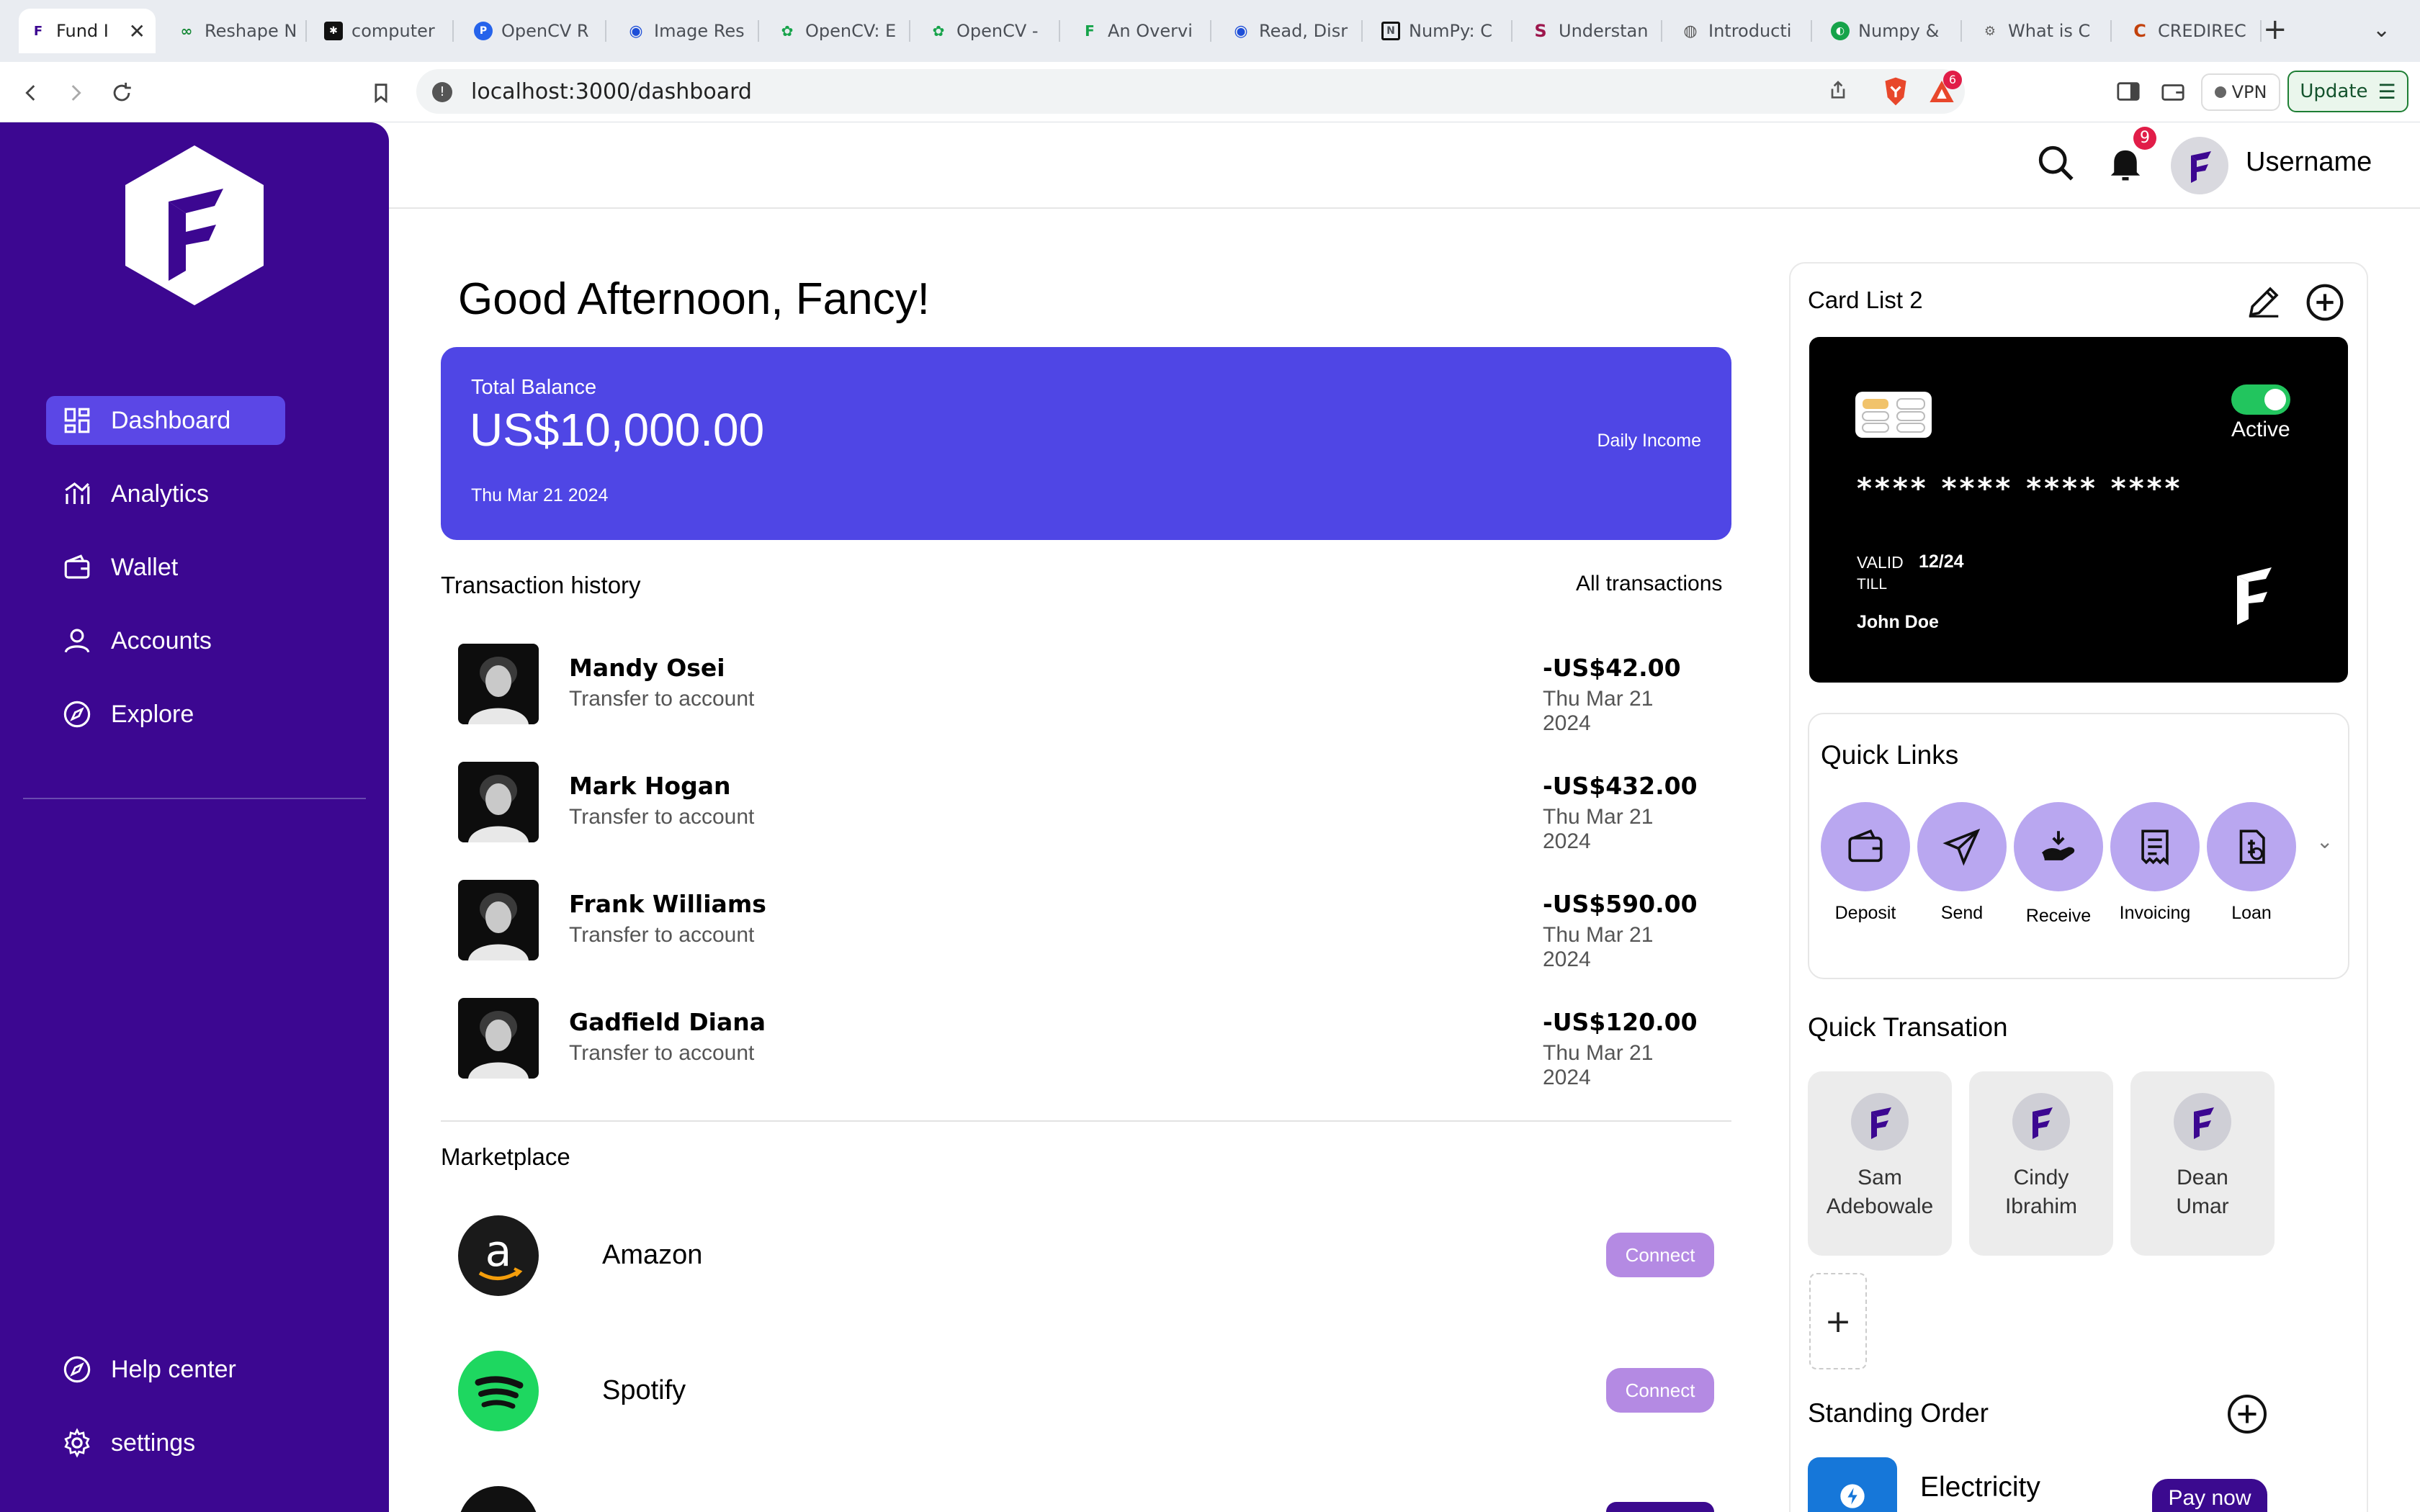 The height and width of the screenshot is (1512, 2420). Describe the element at coordinates (31, 93) in the screenshot. I see `back-icon` at that location.